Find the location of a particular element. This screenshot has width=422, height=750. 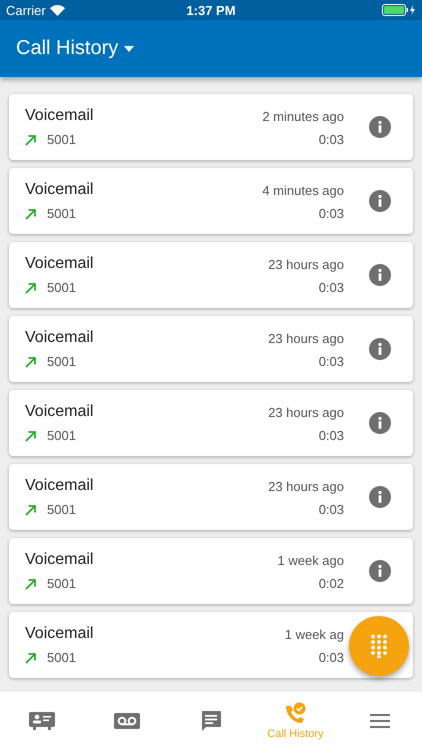

contact-card-icon is located at coordinates (42, 721).